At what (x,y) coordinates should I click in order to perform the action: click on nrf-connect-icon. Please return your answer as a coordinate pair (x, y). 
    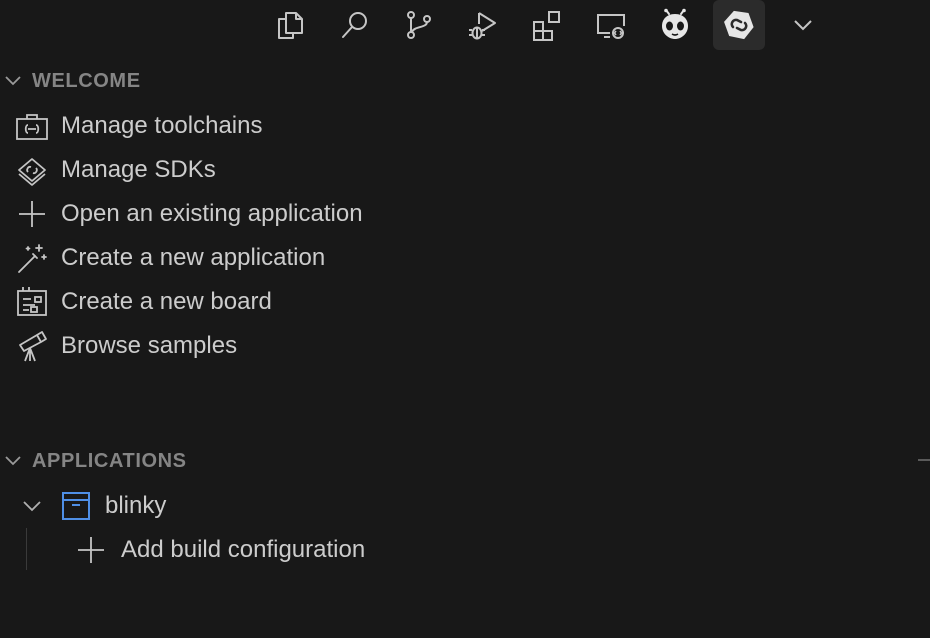
    Looking at the image, I should click on (739, 25).